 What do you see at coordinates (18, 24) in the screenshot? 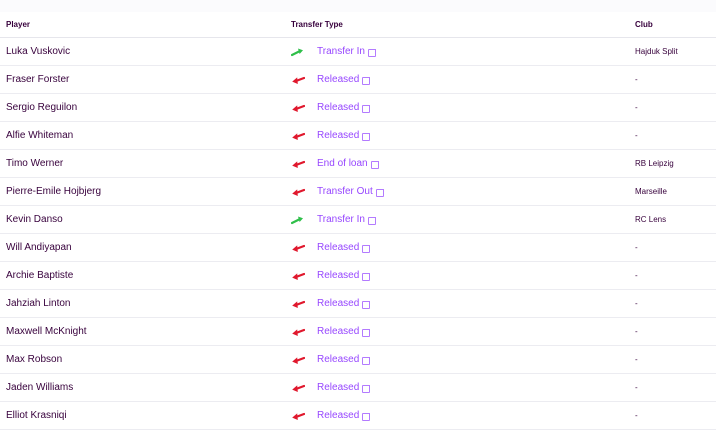
I see `column-header-player: Player` at bounding box center [18, 24].